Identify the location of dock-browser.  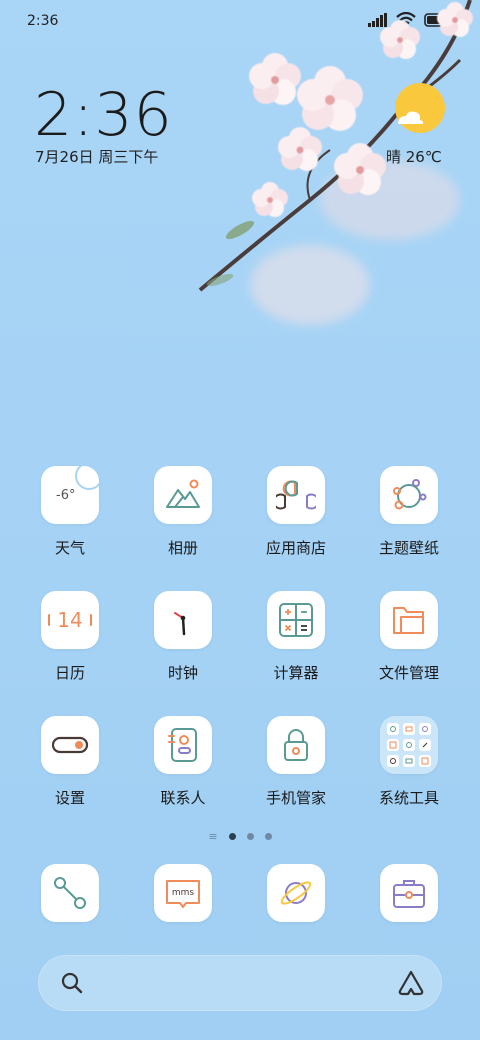
(296, 893).